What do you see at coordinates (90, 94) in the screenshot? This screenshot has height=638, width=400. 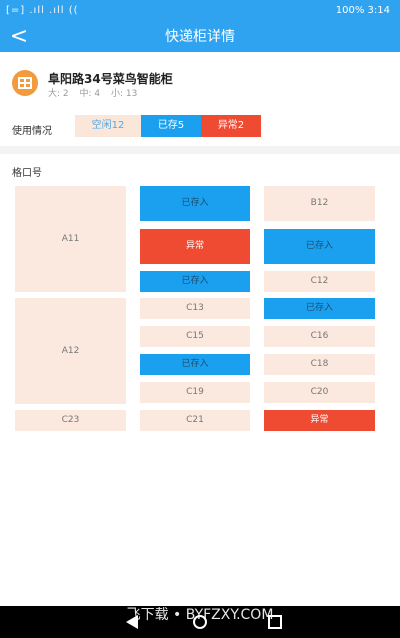 I see `size-medium: 中: 4` at bounding box center [90, 94].